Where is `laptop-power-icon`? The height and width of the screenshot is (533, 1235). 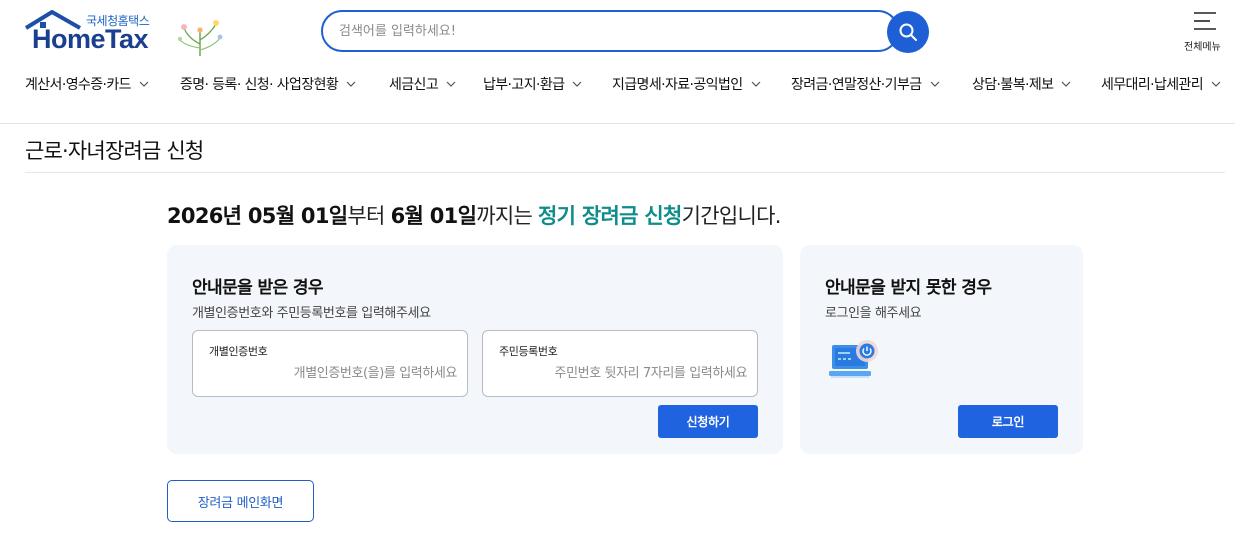
laptop-power-icon is located at coordinates (853, 359).